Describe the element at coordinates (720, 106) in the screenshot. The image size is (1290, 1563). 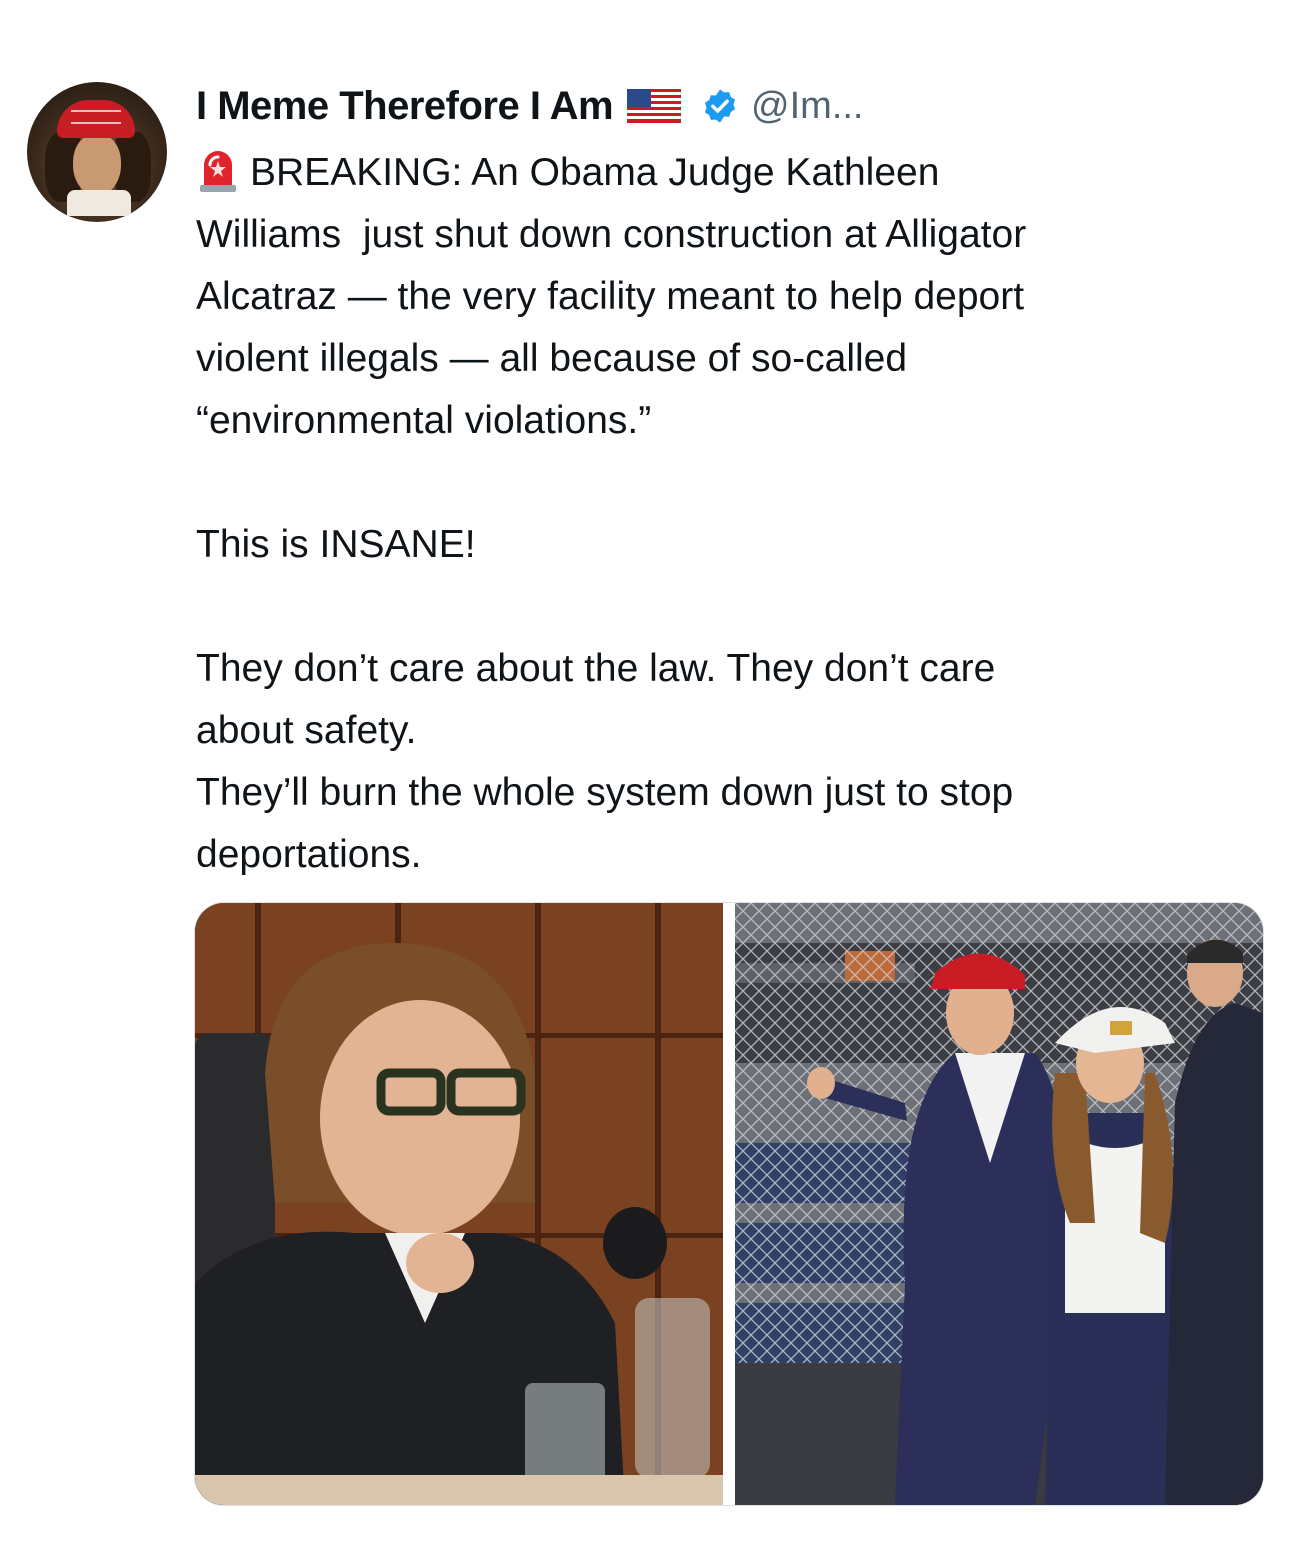
I see `verified-icon` at that location.